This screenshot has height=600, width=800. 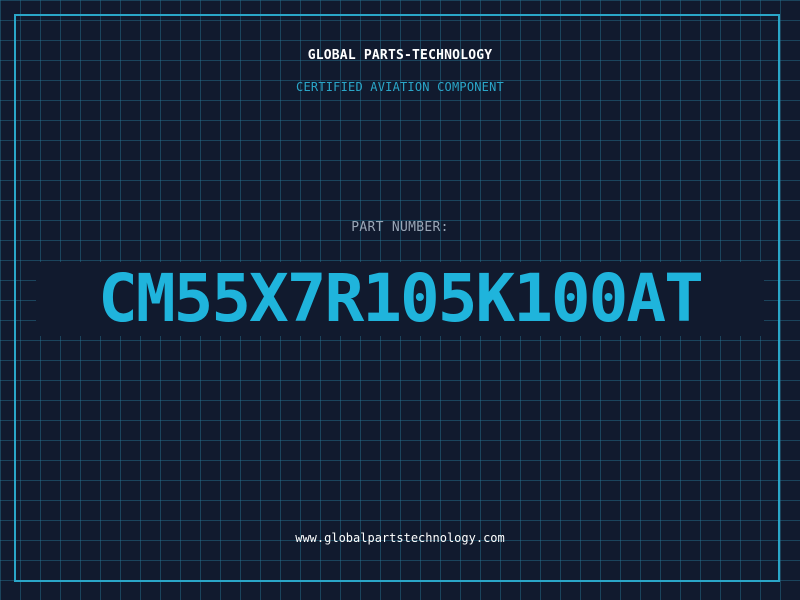 I want to click on website-url: www.globalpartstechnology.com, so click(x=400, y=538).